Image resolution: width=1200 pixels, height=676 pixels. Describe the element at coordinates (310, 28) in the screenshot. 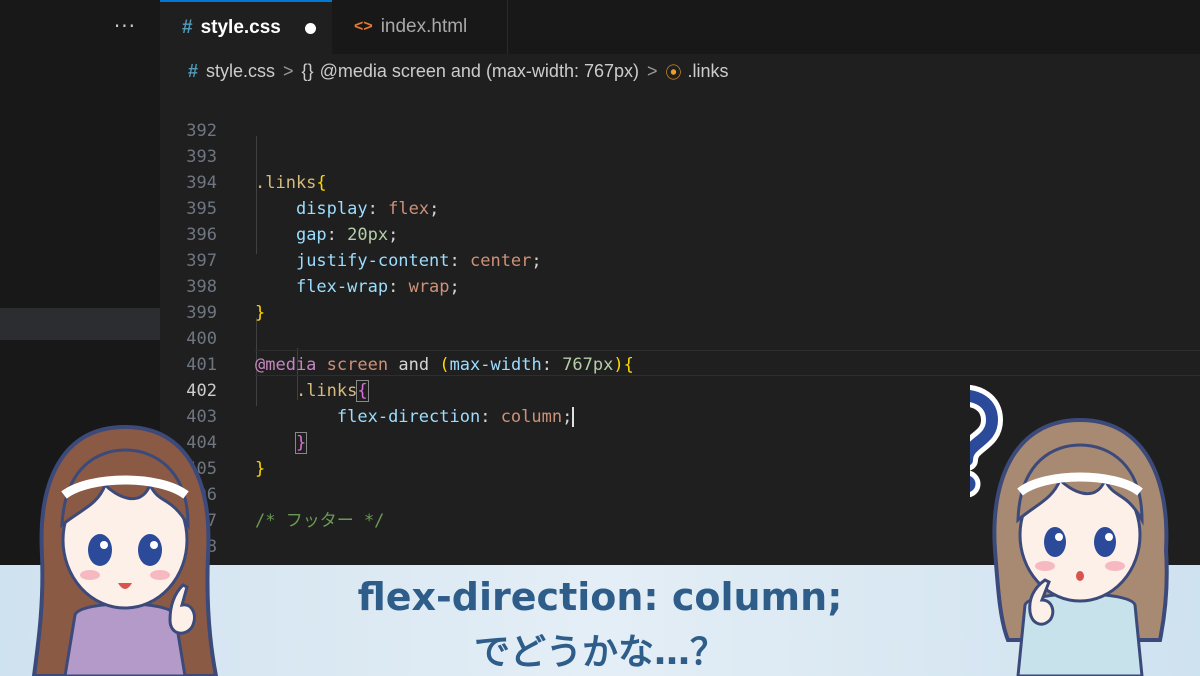

I see `unsaved-dot-icon` at that location.